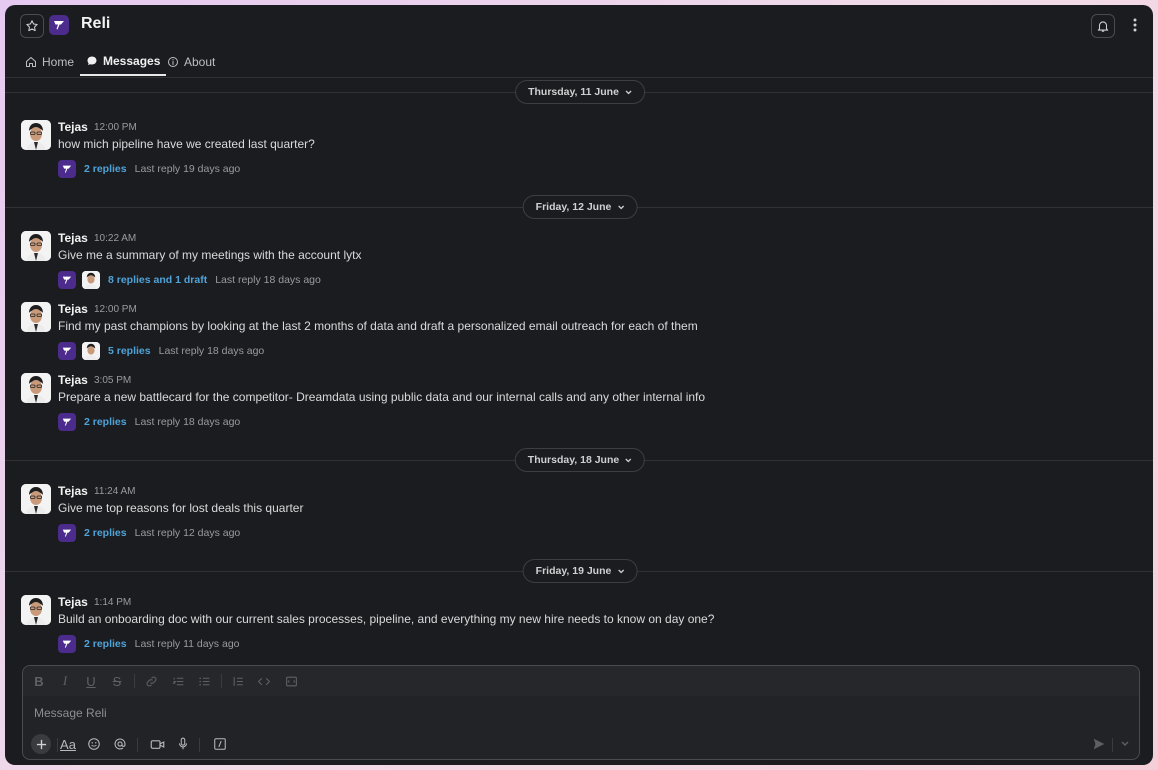 This screenshot has width=1158, height=770. Describe the element at coordinates (1099, 744) in the screenshot. I see `send-icon` at that location.